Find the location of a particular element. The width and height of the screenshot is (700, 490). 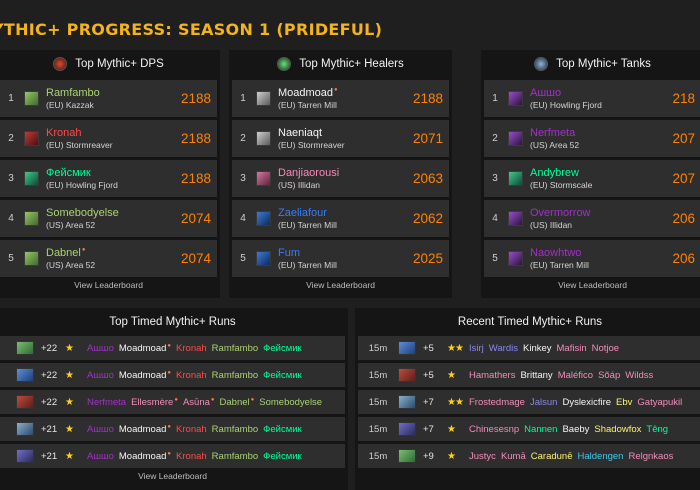

party-member-name: Shadowfox is located at coordinates (617, 429).